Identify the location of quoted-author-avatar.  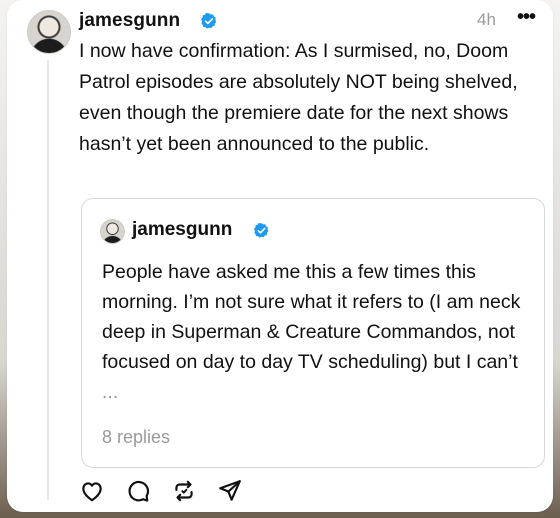
(112, 231).